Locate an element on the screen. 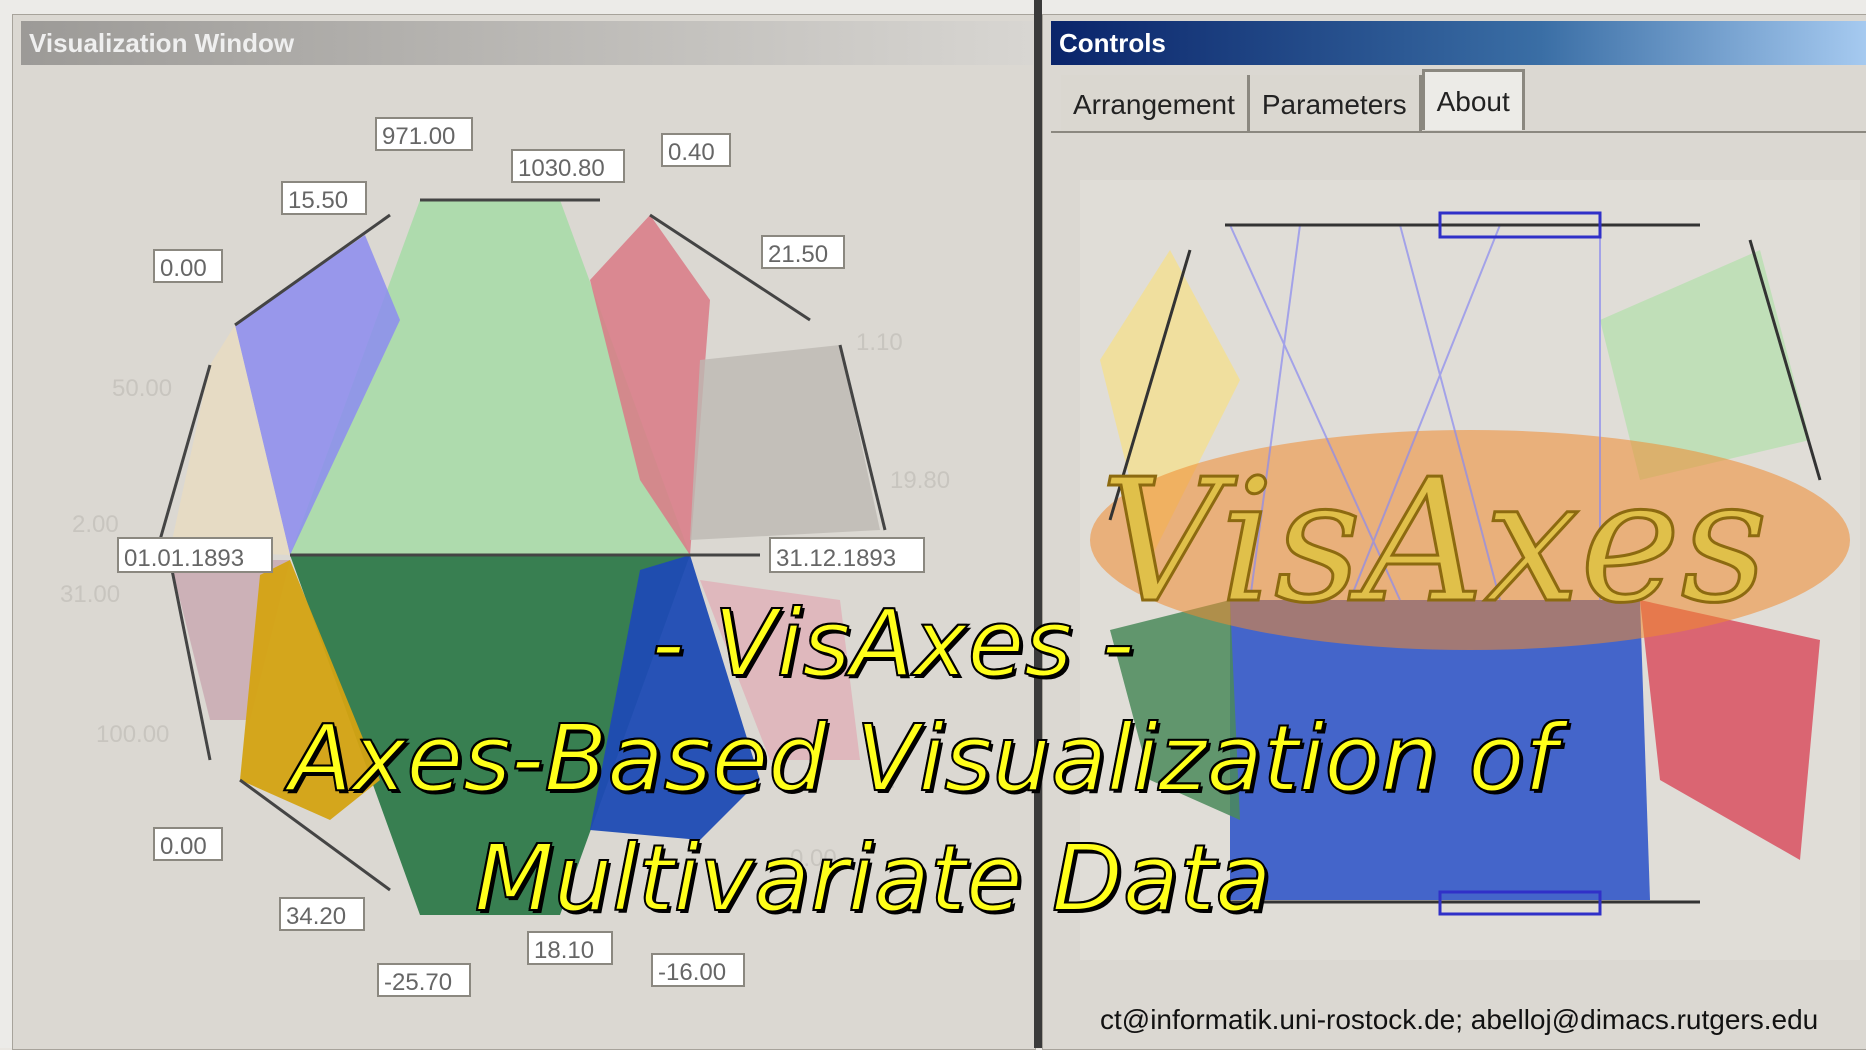 The image size is (1866, 1050). axis-label: 1030.80 is located at coordinates (561, 168).